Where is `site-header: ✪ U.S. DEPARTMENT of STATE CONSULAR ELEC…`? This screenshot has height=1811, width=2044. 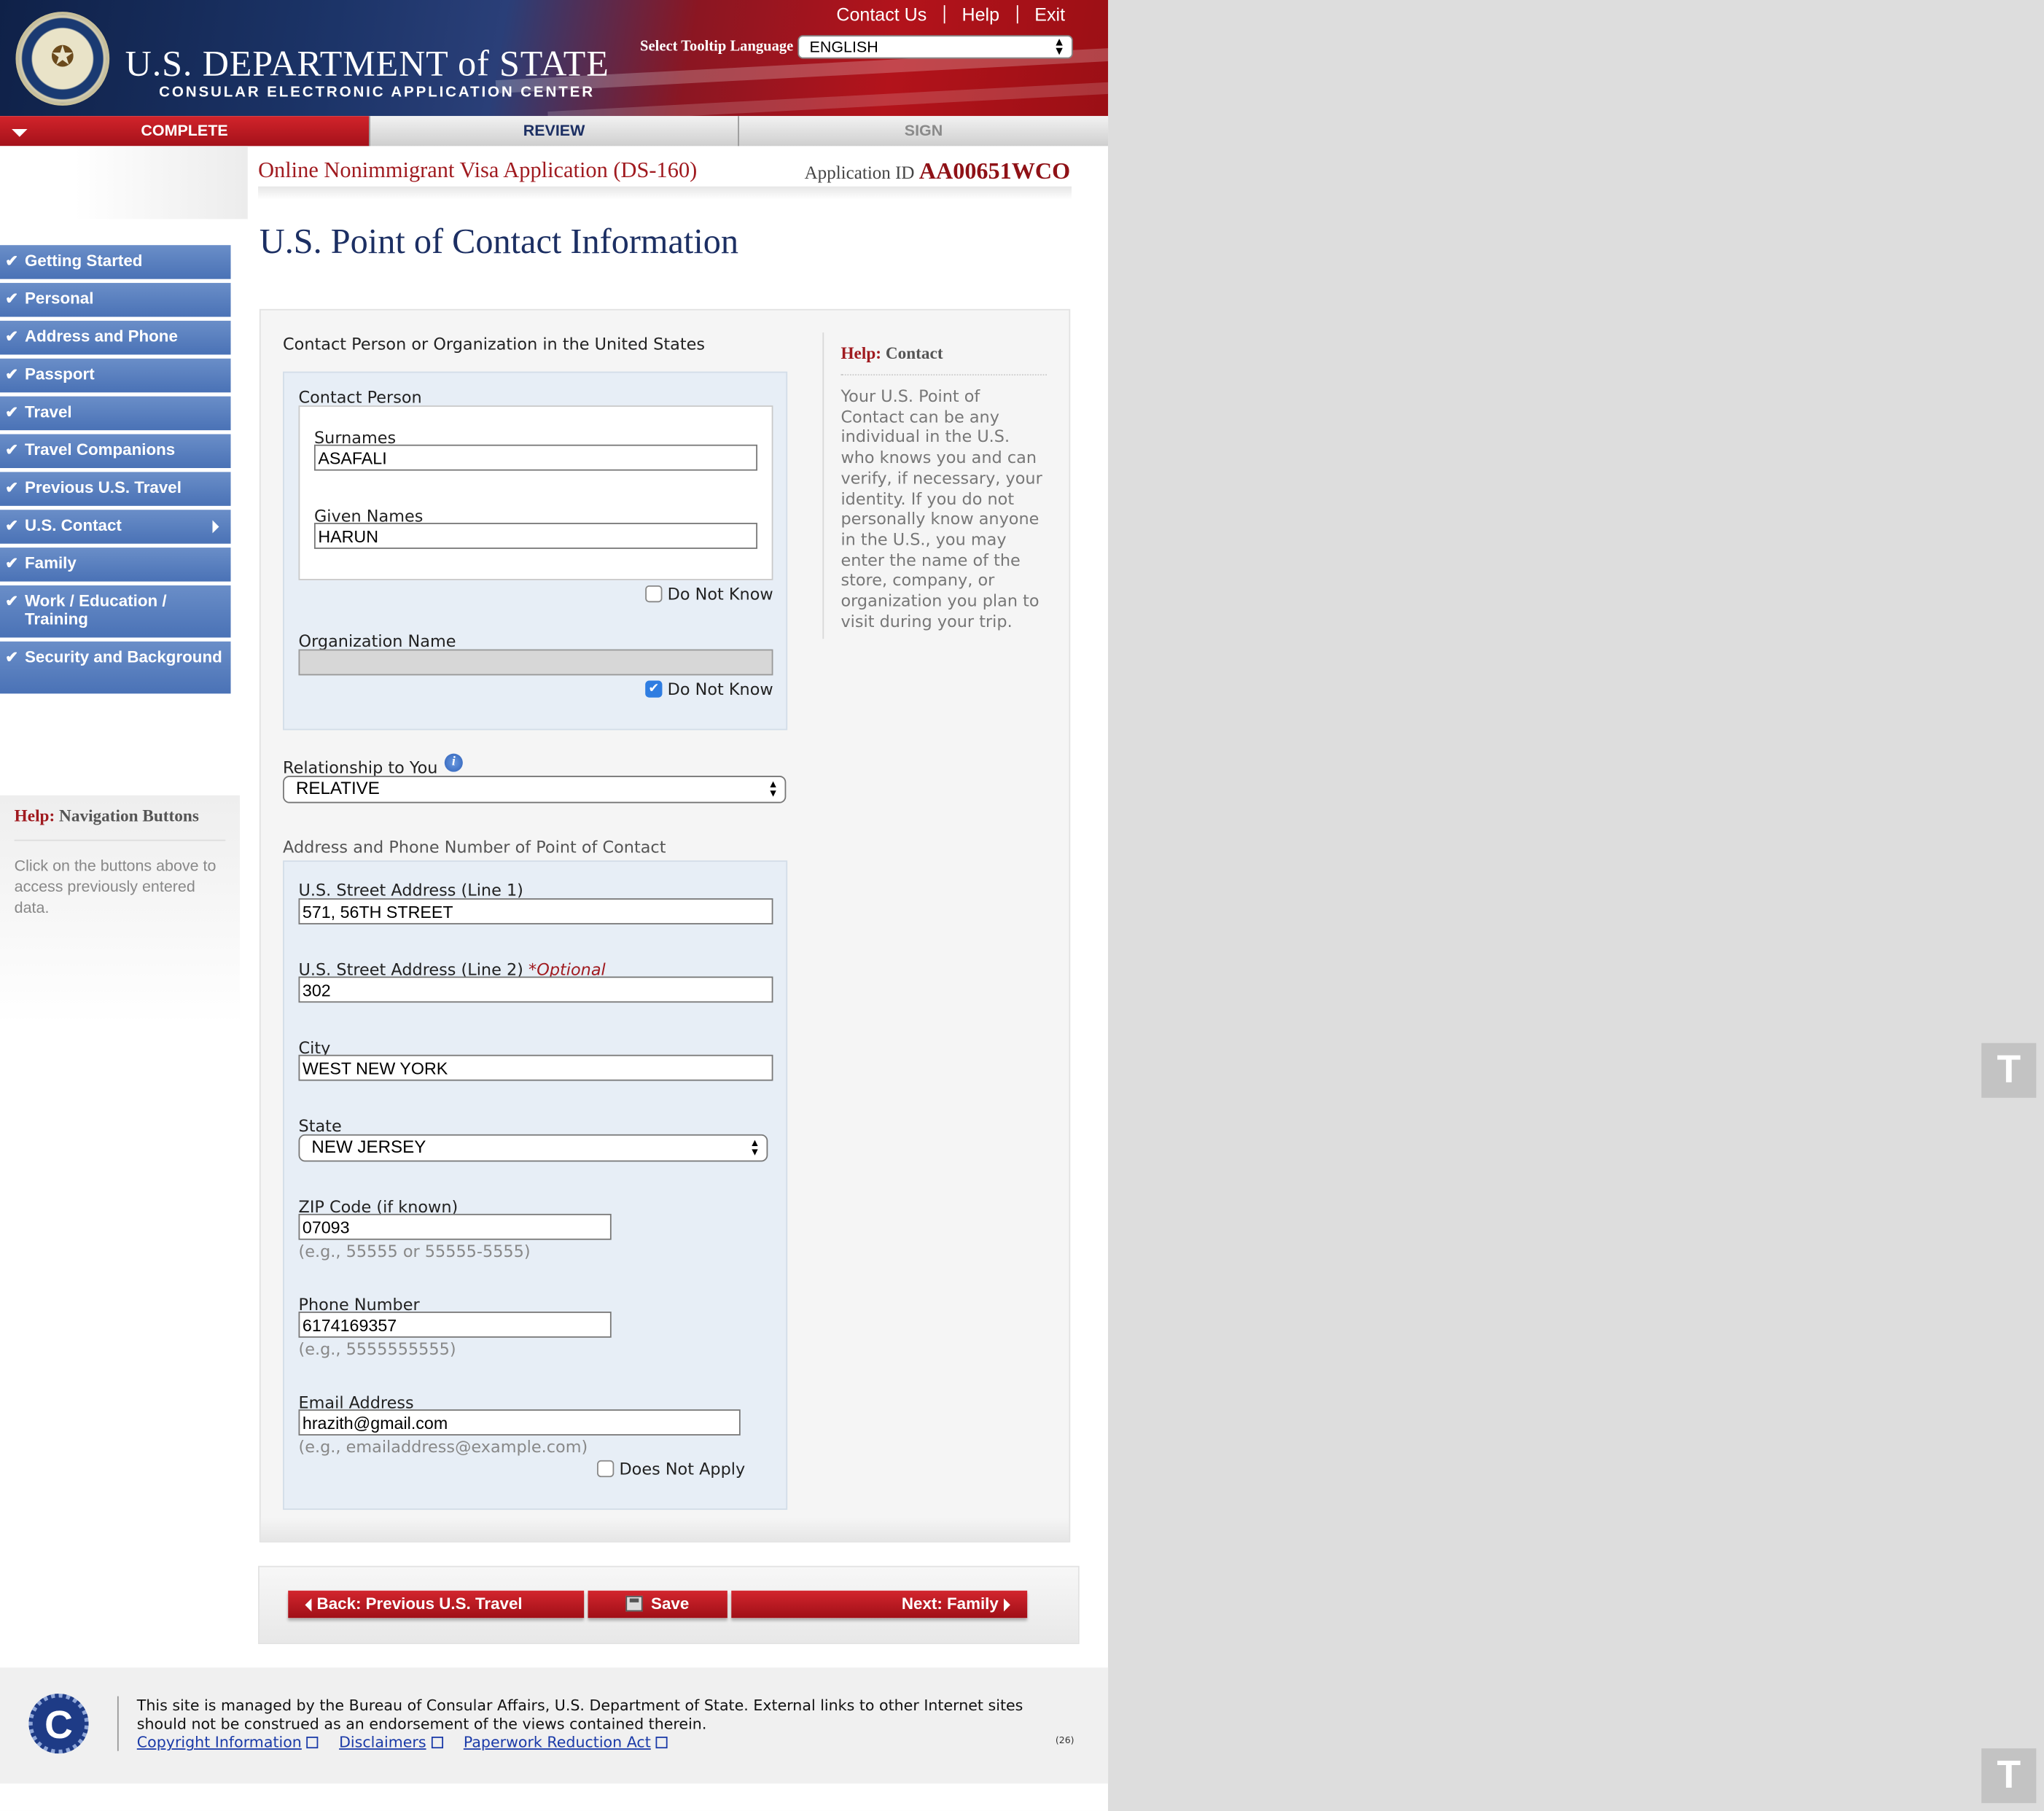
site-header: ✪ U.S. DEPARTMENT of STATE CONSULAR ELEC… is located at coordinates (554, 58).